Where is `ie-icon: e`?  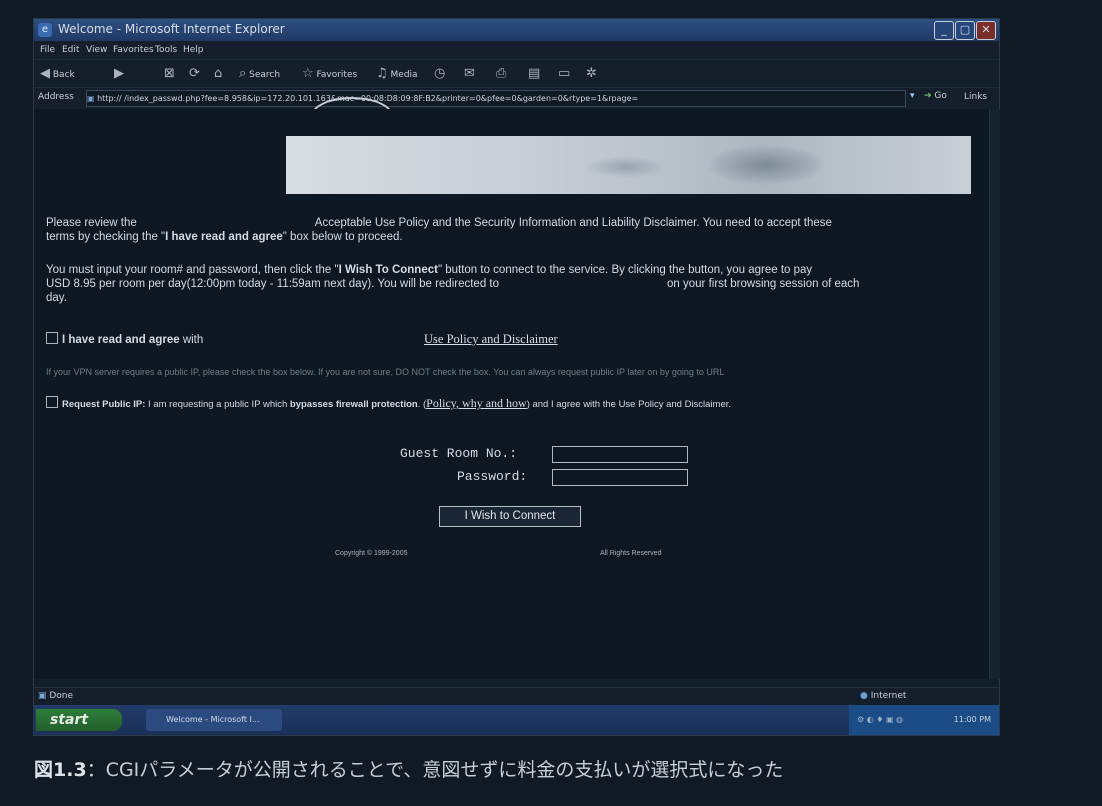 ie-icon: e is located at coordinates (45, 30).